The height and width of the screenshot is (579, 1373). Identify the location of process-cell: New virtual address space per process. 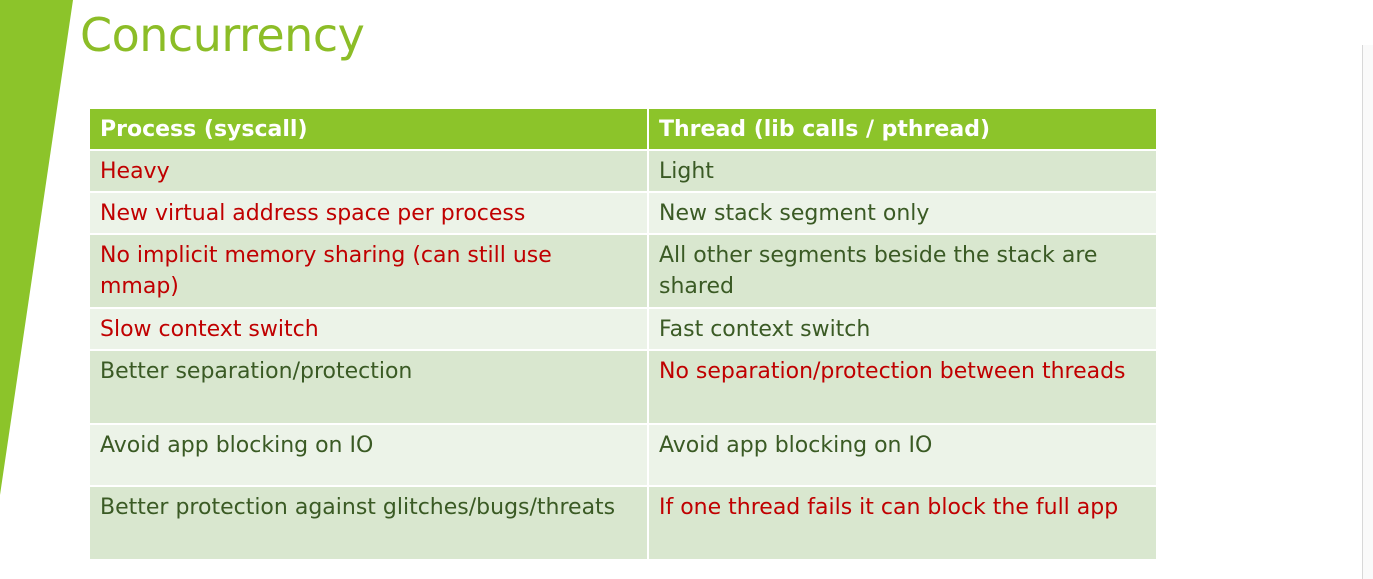
(368, 213).